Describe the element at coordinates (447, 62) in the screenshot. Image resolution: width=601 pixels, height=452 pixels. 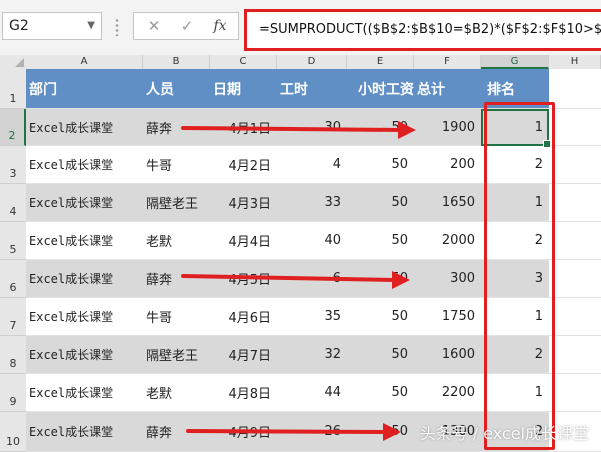
I see `column-header-f: F` at that location.